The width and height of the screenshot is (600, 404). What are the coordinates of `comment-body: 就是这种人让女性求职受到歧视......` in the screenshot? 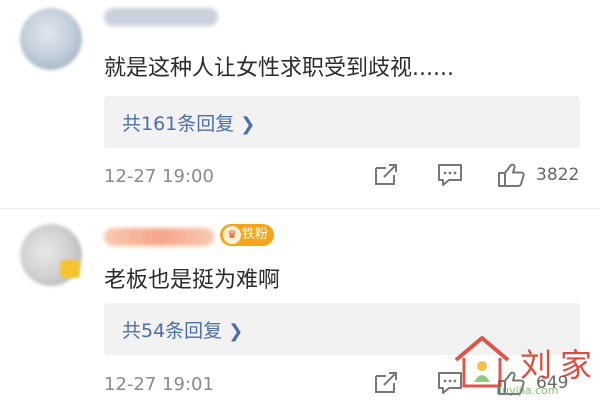 It's located at (279, 68).